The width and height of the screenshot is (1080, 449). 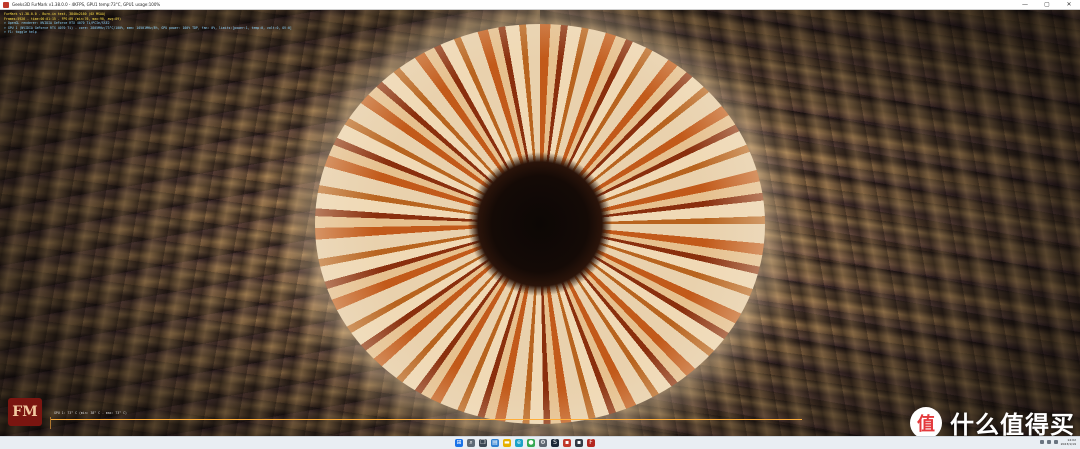 What do you see at coordinates (1041, 442) in the screenshot?
I see `tray-chevron-icon` at bounding box center [1041, 442].